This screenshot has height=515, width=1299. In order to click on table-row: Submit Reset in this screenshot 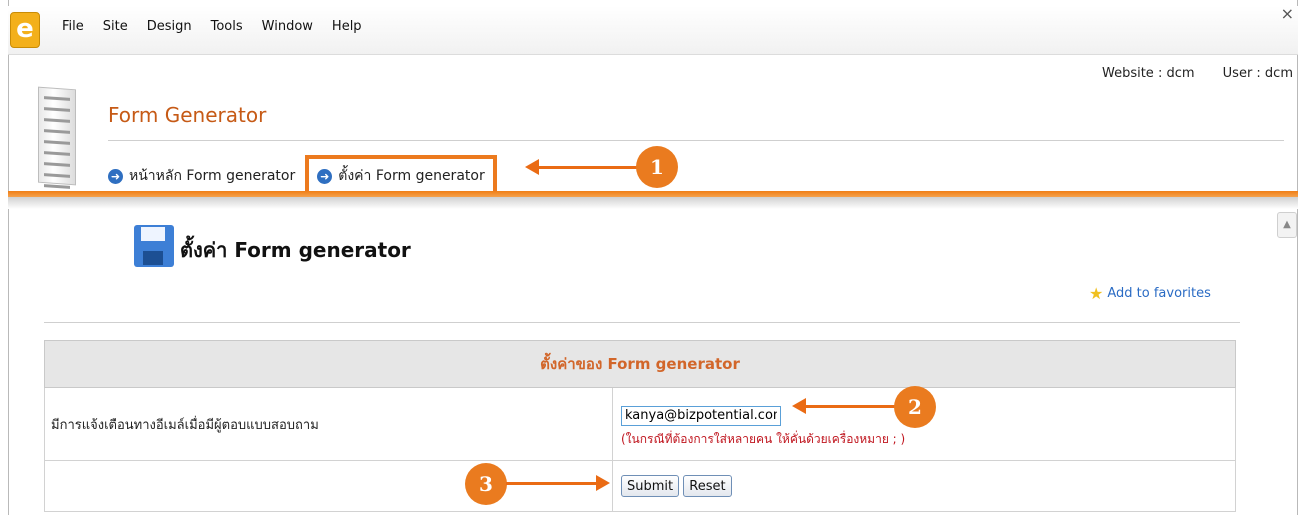, I will do `click(640, 486)`.